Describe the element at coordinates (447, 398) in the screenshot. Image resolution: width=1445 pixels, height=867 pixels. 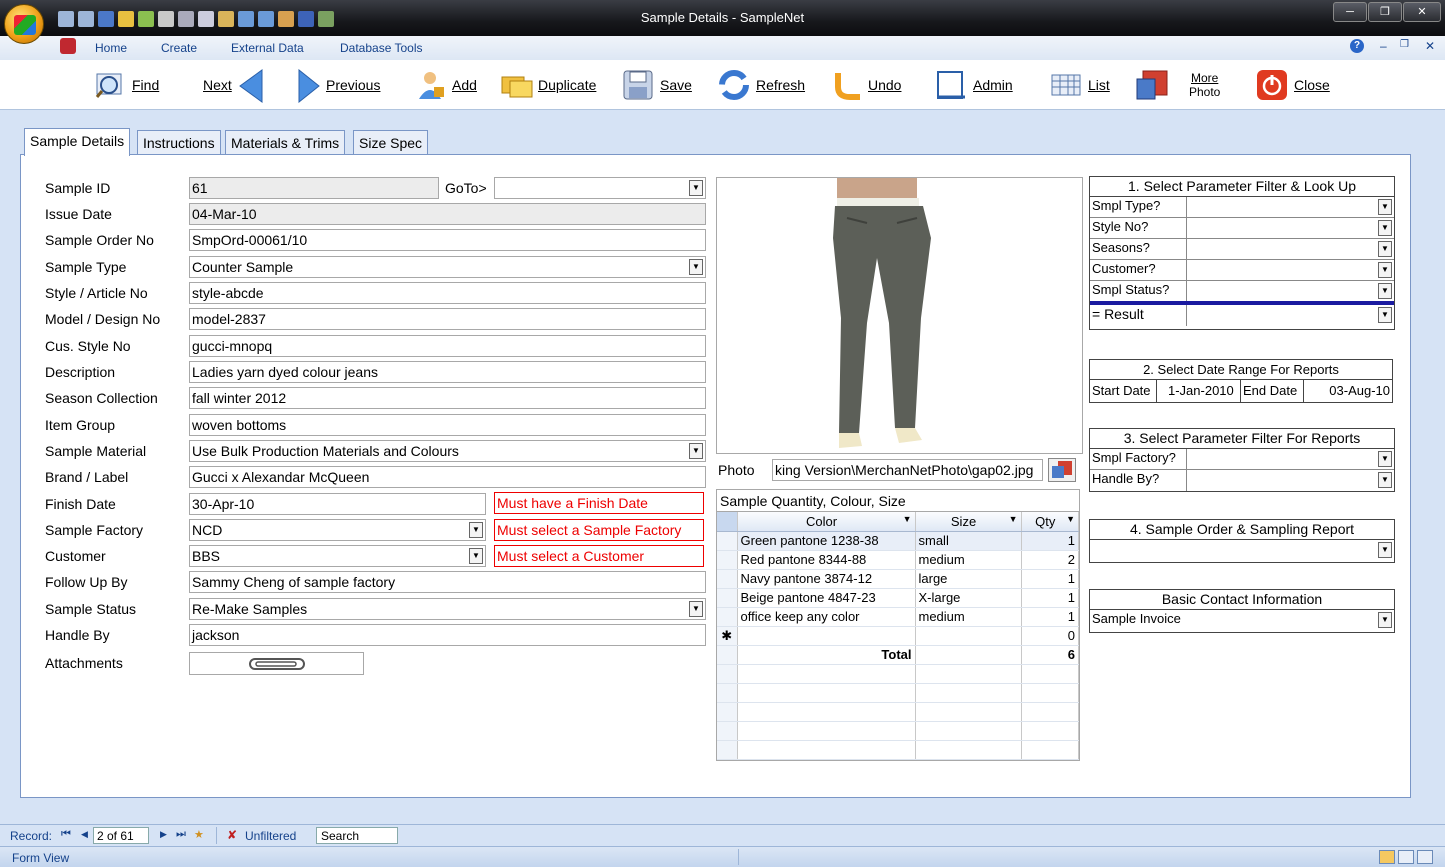
I see `season-collection-field: fall winter 2012` at that location.